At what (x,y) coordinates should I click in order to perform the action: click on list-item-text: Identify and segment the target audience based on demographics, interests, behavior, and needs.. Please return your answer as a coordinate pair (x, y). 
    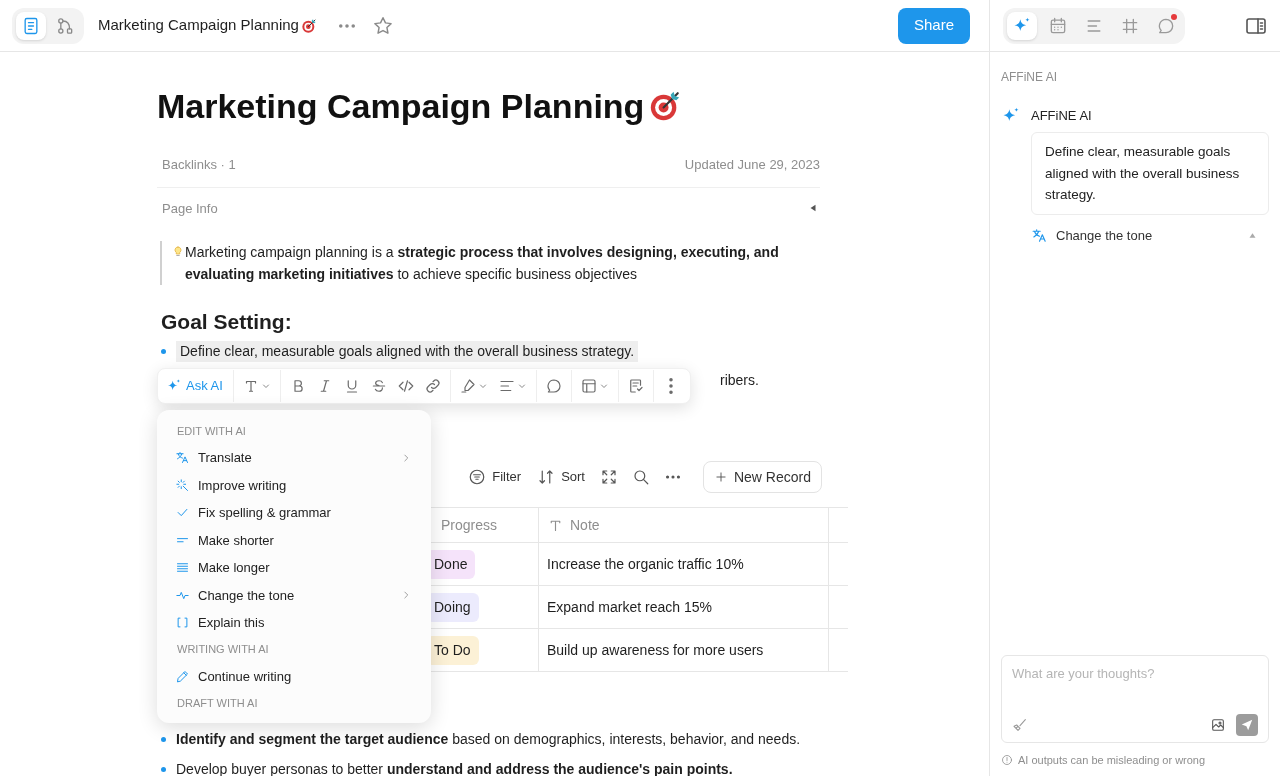
    Looking at the image, I should click on (488, 739).